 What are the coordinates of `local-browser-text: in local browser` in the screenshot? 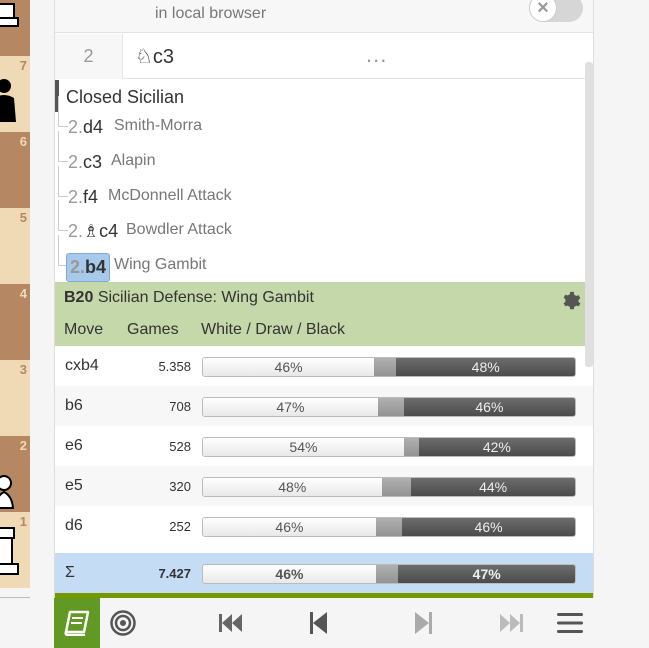 It's located at (211, 13).